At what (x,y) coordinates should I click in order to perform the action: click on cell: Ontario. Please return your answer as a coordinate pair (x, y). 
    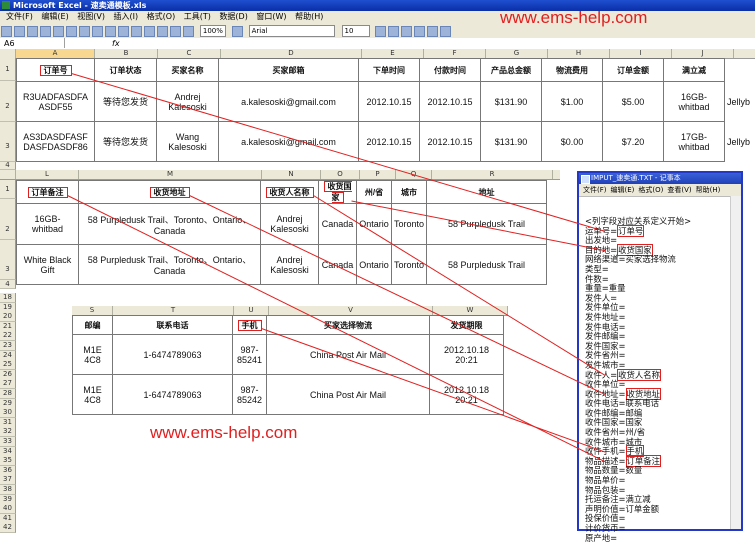
    Looking at the image, I should click on (374, 224).